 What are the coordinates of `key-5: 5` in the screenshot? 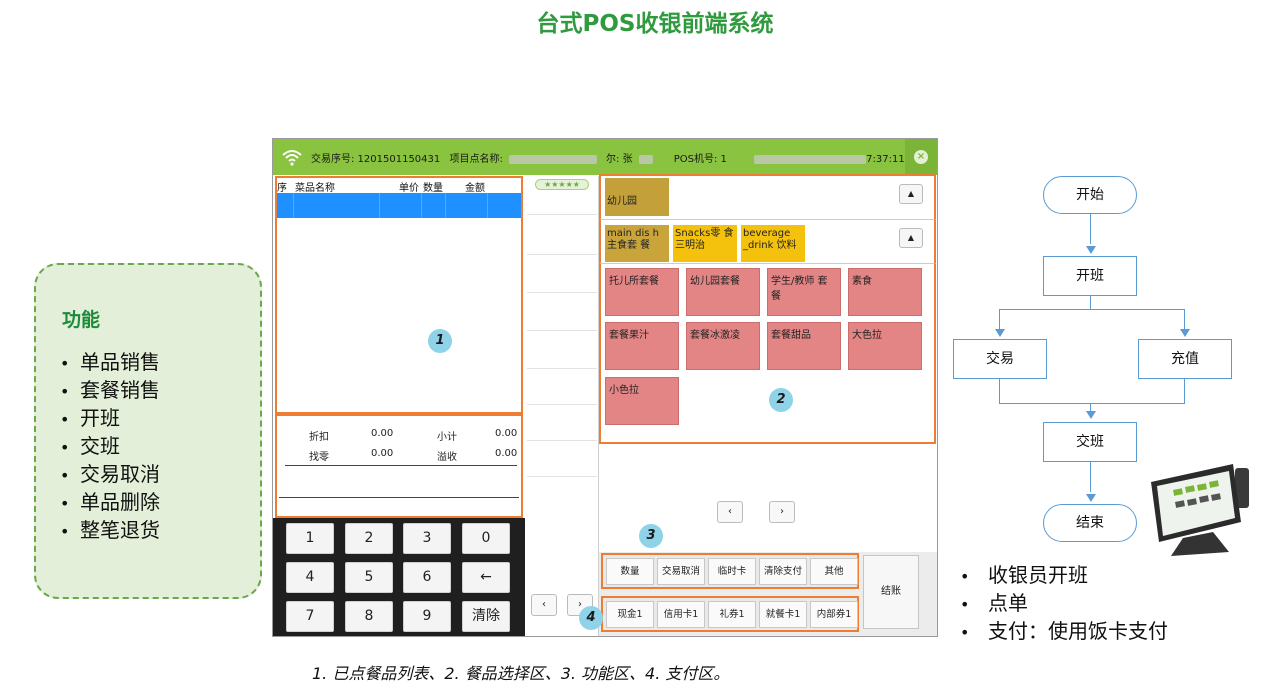 It's located at (369, 577).